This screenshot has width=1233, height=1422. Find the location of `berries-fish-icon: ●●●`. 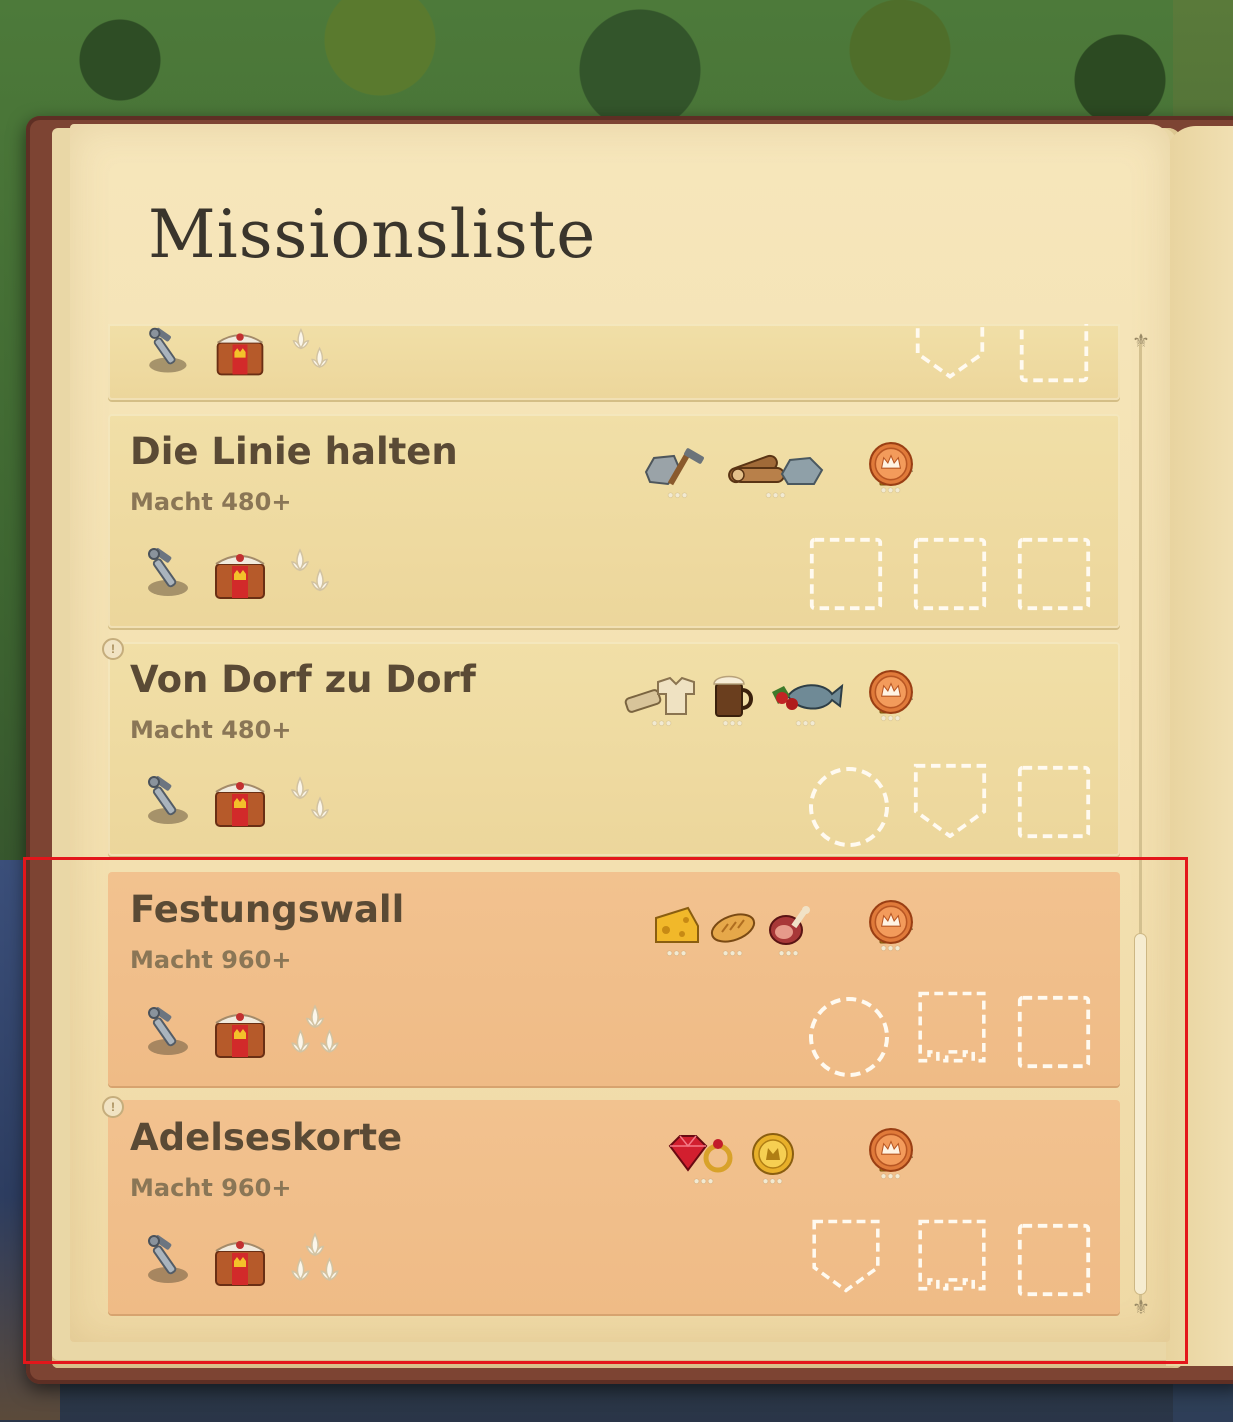

berries-fish-icon: ●●● is located at coordinates (806, 700).